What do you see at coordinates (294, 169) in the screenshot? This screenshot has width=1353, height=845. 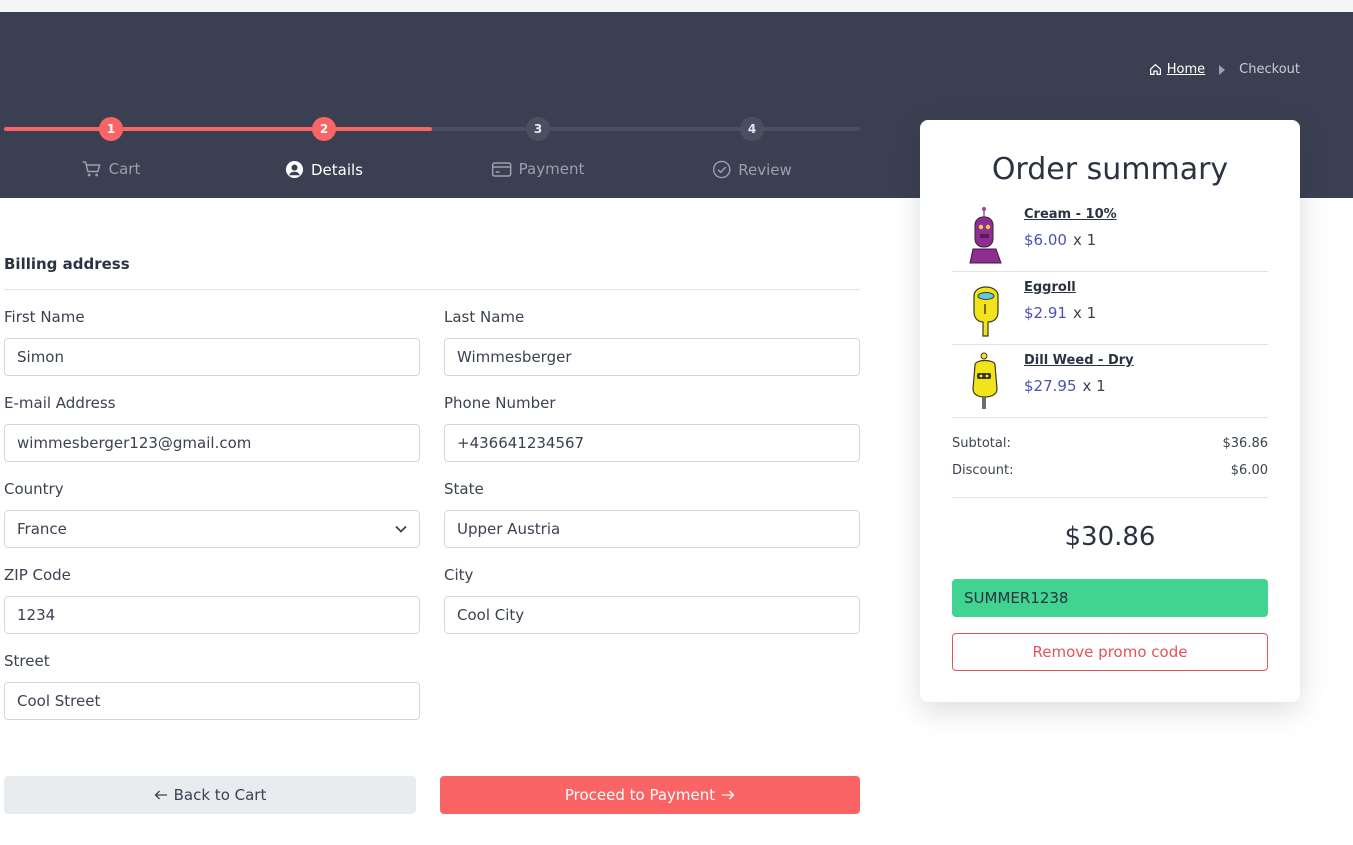 I see `user-circle-icon` at bounding box center [294, 169].